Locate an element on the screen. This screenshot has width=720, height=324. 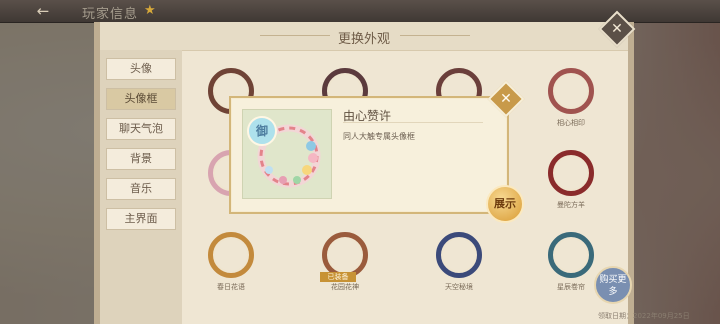
sidebar-item-main-screen: 主界面 is located at coordinates (141, 219).